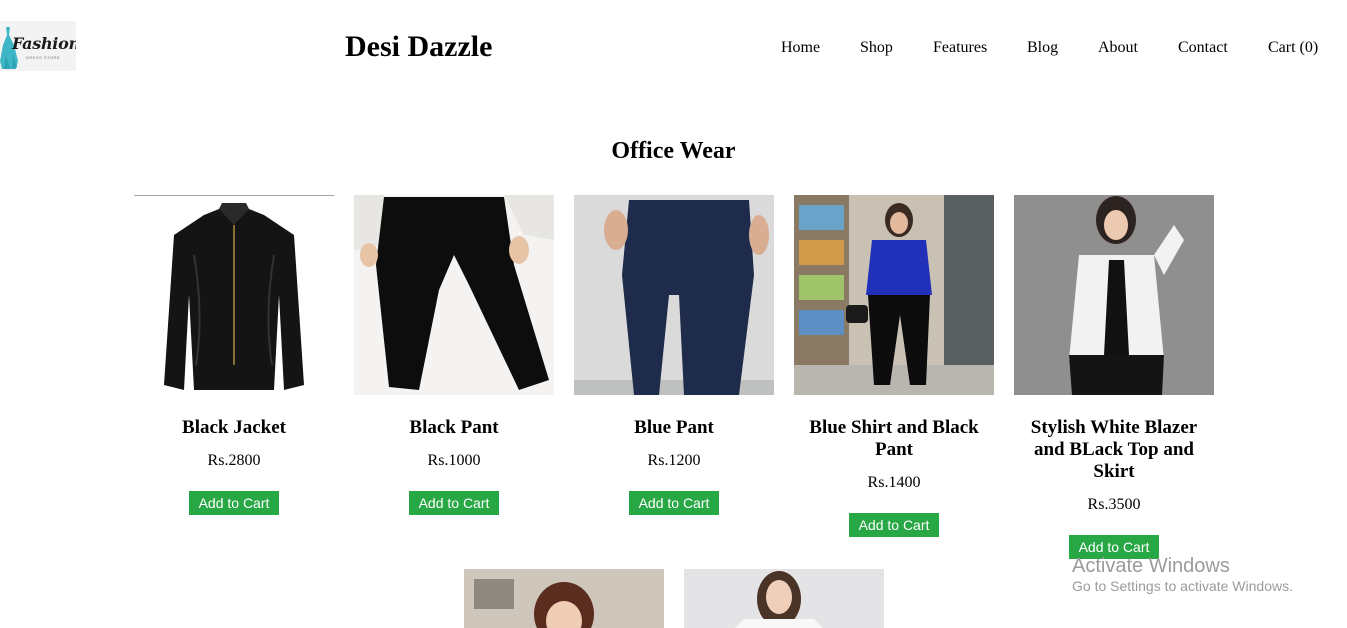 This screenshot has height=628, width=1347. What do you see at coordinates (1203, 48) in the screenshot?
I see `nav-contact: Contact` at bounding box center [1203, 48].